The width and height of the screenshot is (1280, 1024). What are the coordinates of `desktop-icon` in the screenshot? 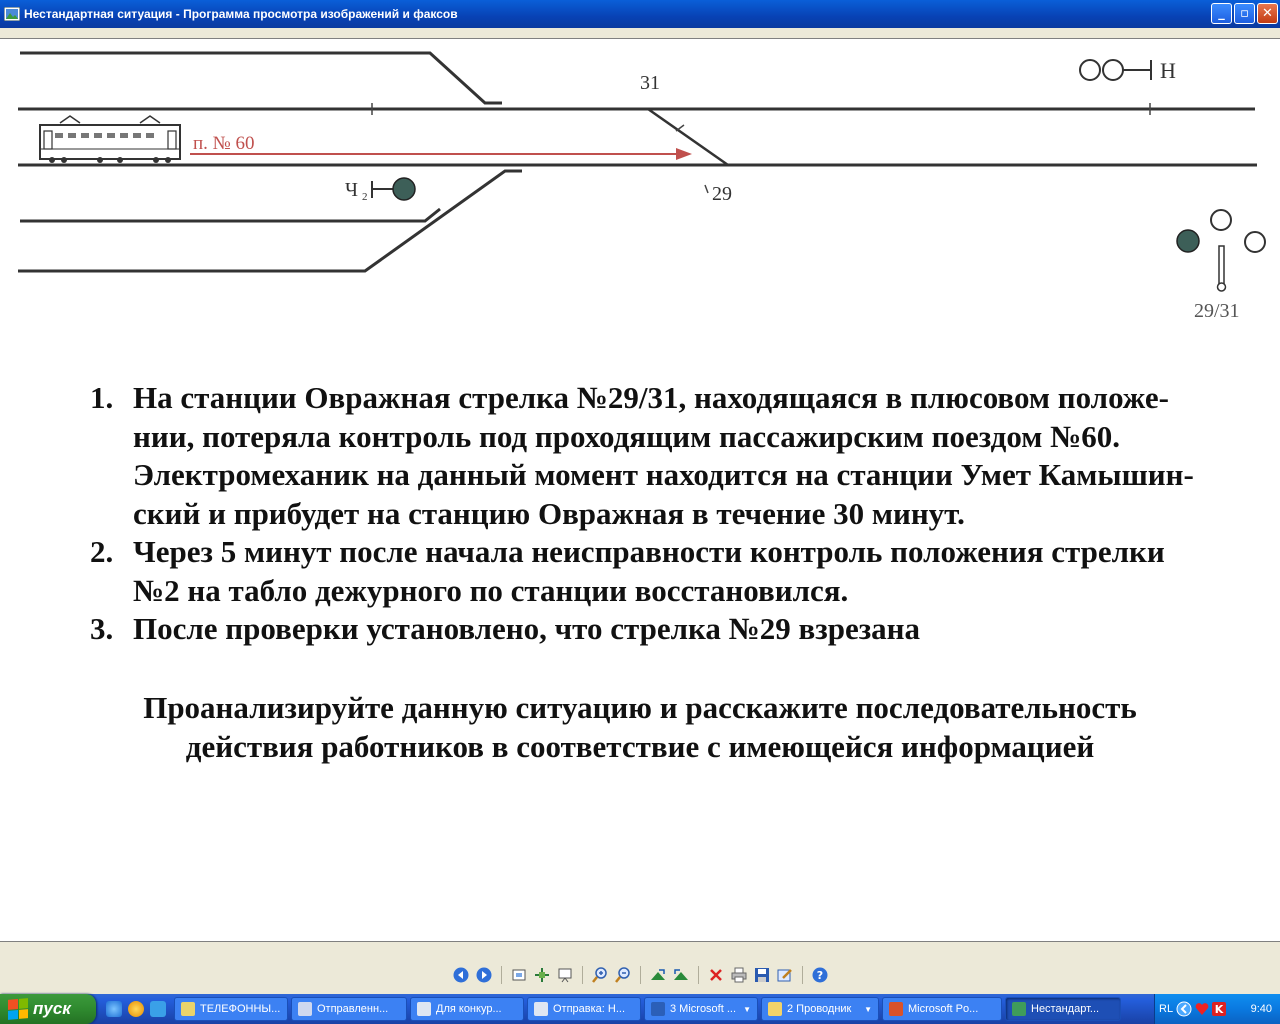 It's located at (158, 1009).